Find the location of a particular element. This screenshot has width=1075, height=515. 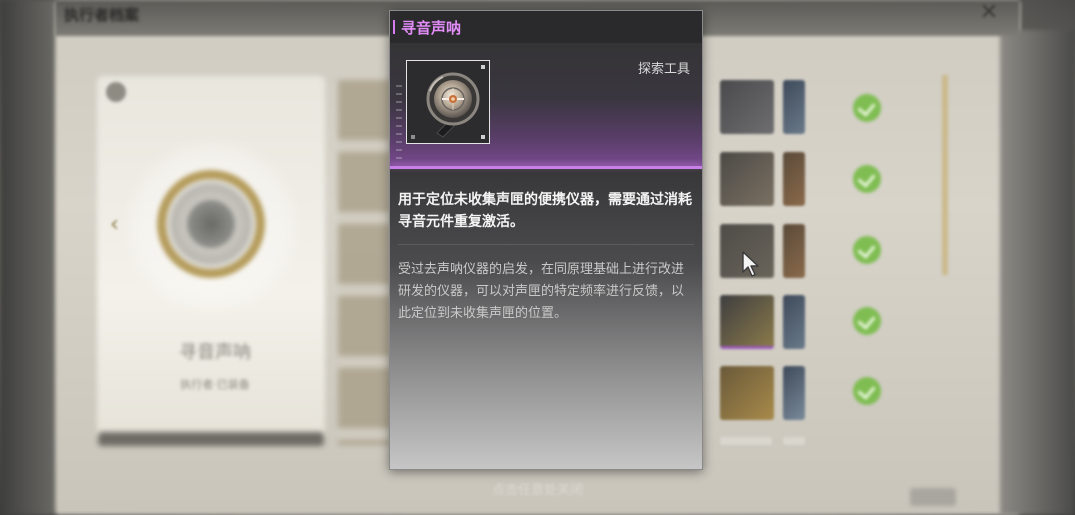

close-hint: 点击任意处关闭 is located at coordinates (537, 488).